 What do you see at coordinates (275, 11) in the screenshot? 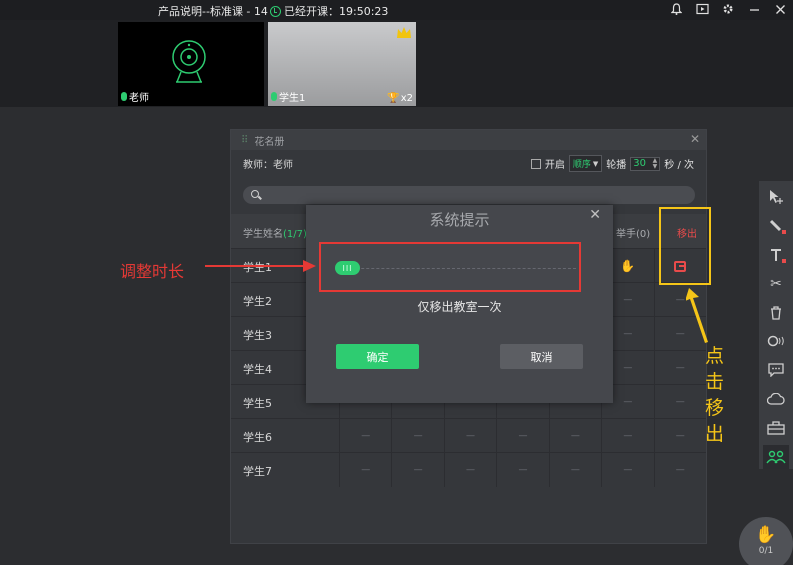
I see `clock-icon` at bounding box center [275, 11].